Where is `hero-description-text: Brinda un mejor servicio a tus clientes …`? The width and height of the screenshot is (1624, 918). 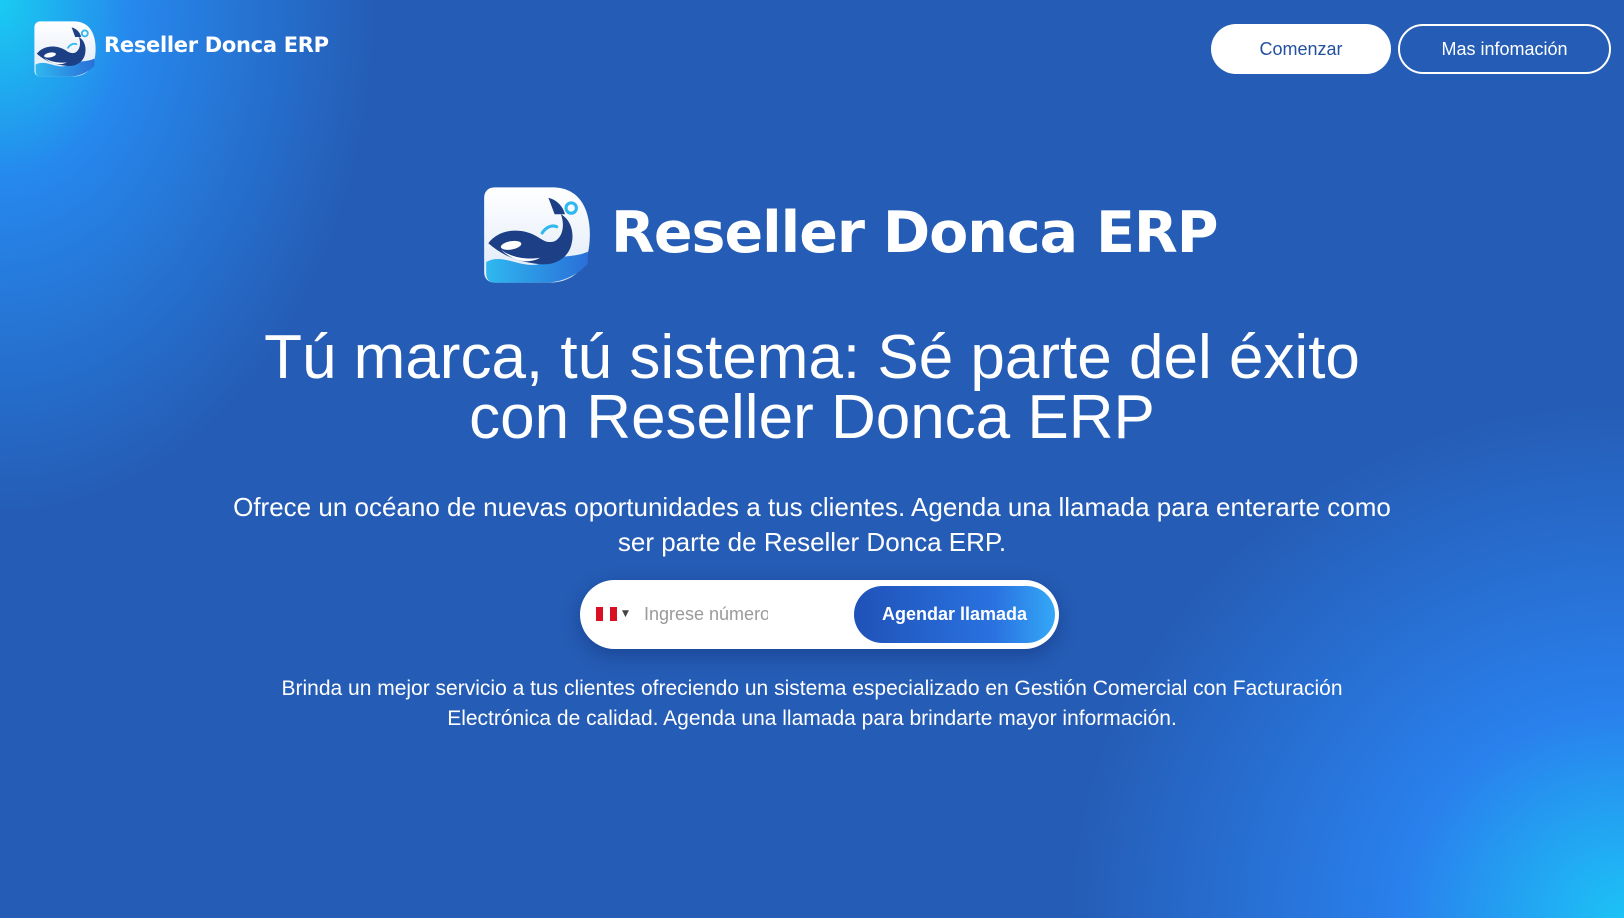
hero-description-text: Brinda un mejor servicio a tus clientes … is located at coordinates (812, 703).